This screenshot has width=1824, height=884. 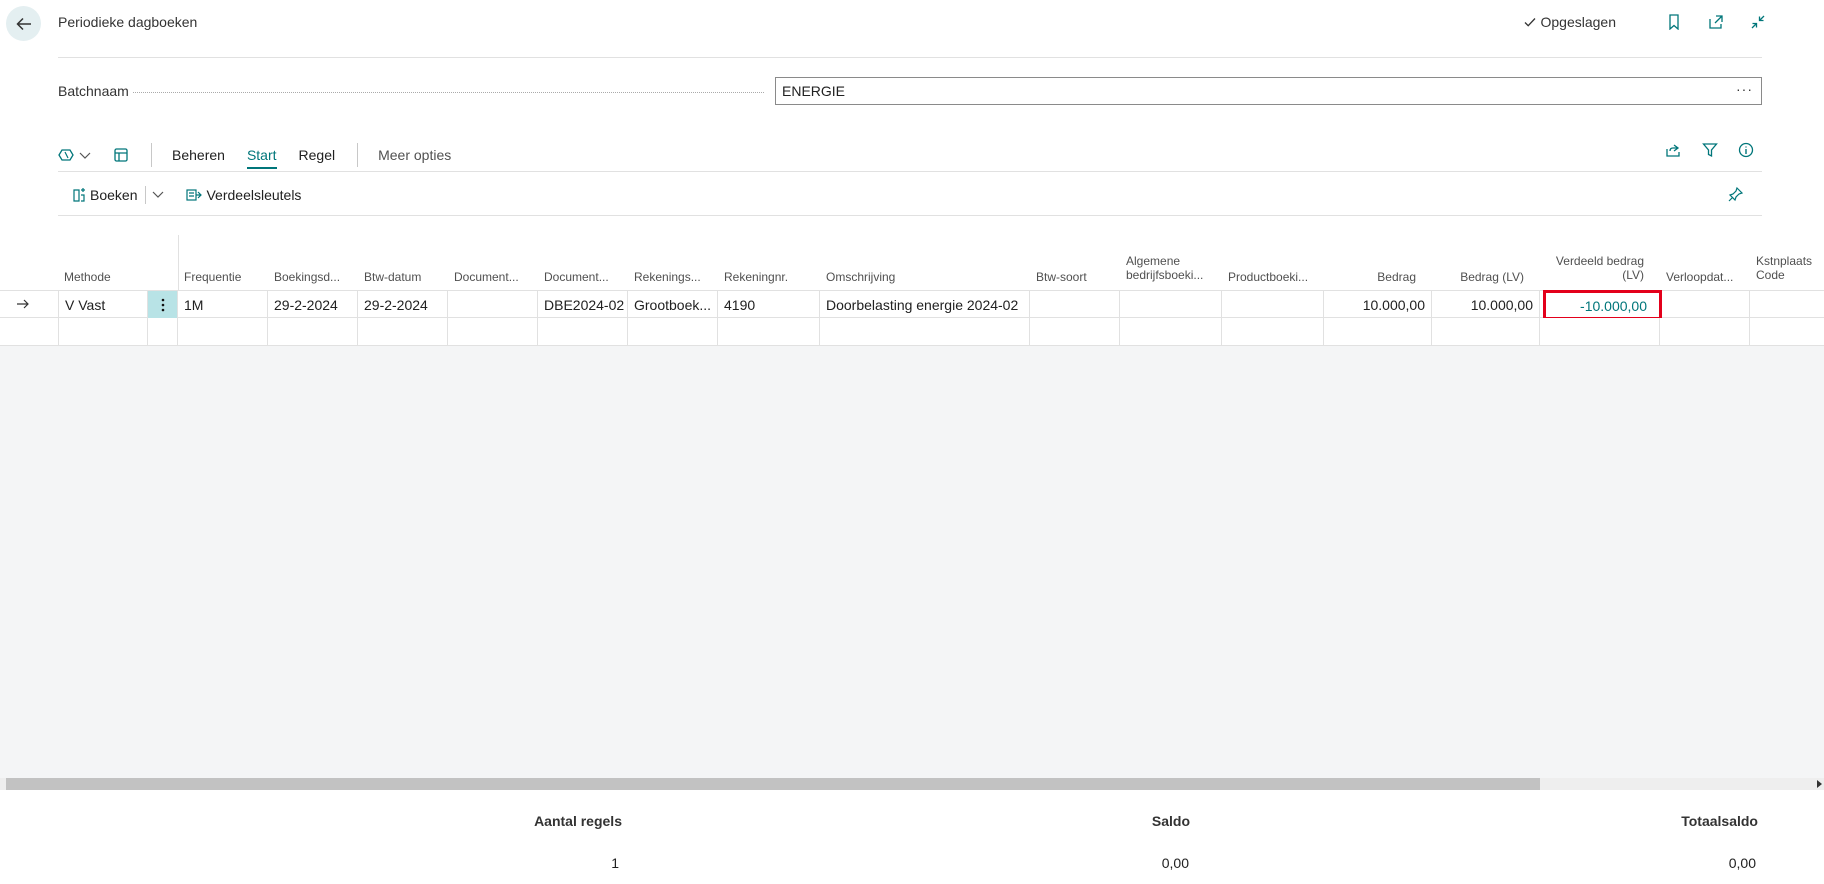 What do you see at coordinates (224, 277) in the screenshot?
I see `column-header-frequentie: Frequentie` at bounding box center [224, 277].